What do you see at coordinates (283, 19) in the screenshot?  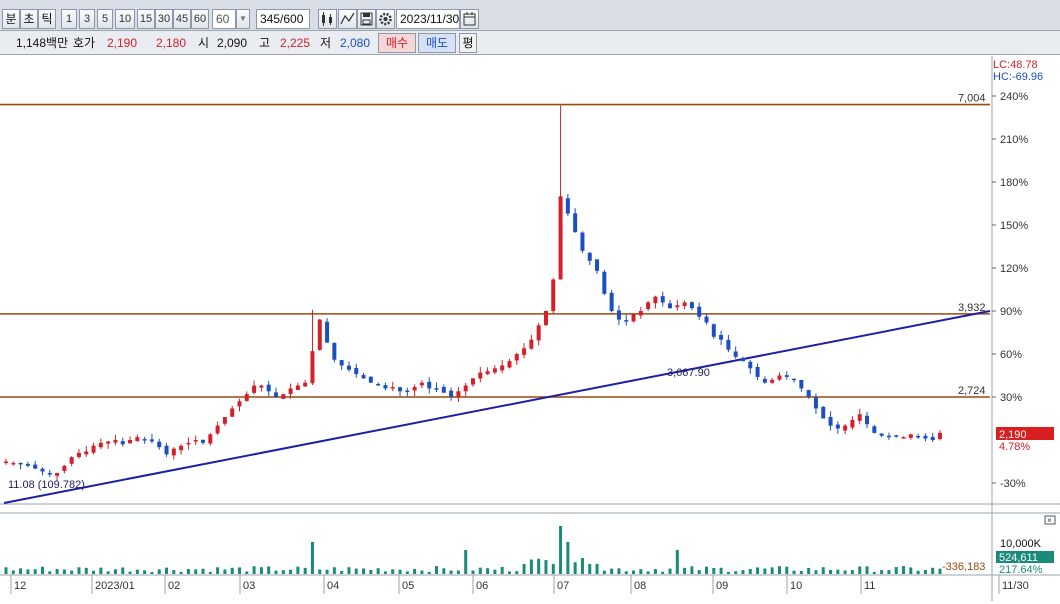 I see `count-field: 345/600` at bounding box center [283, 19].